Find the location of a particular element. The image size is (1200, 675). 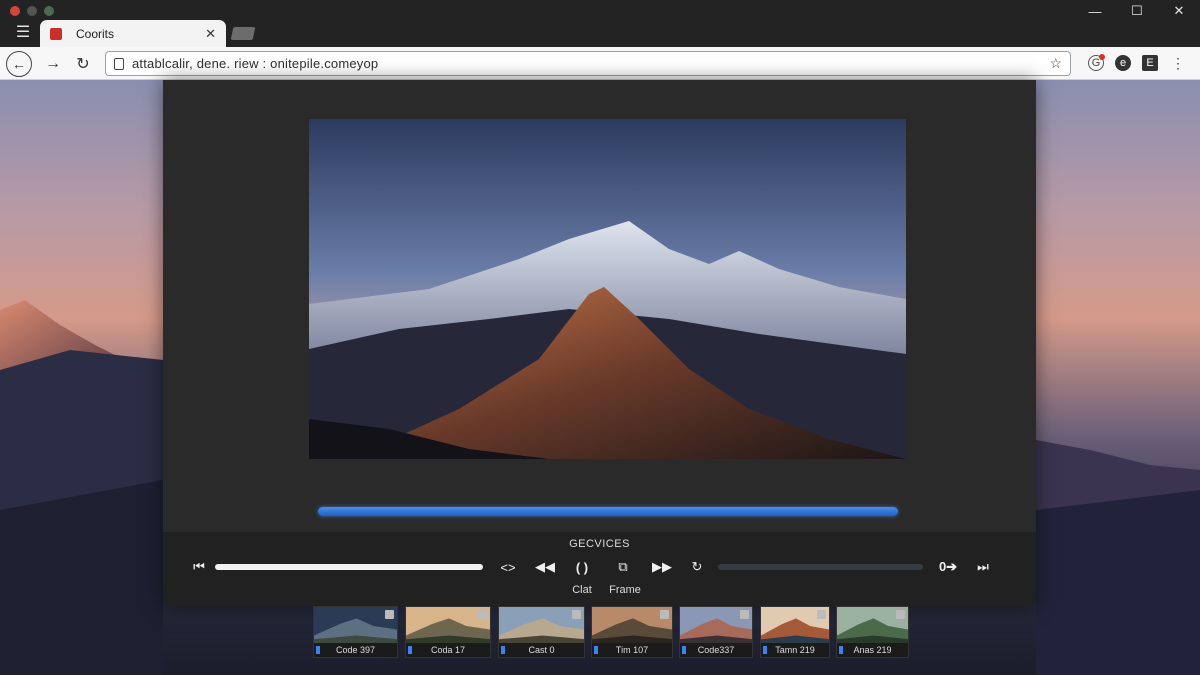

loop-button: ↻ is located at coordinates (697, 567).